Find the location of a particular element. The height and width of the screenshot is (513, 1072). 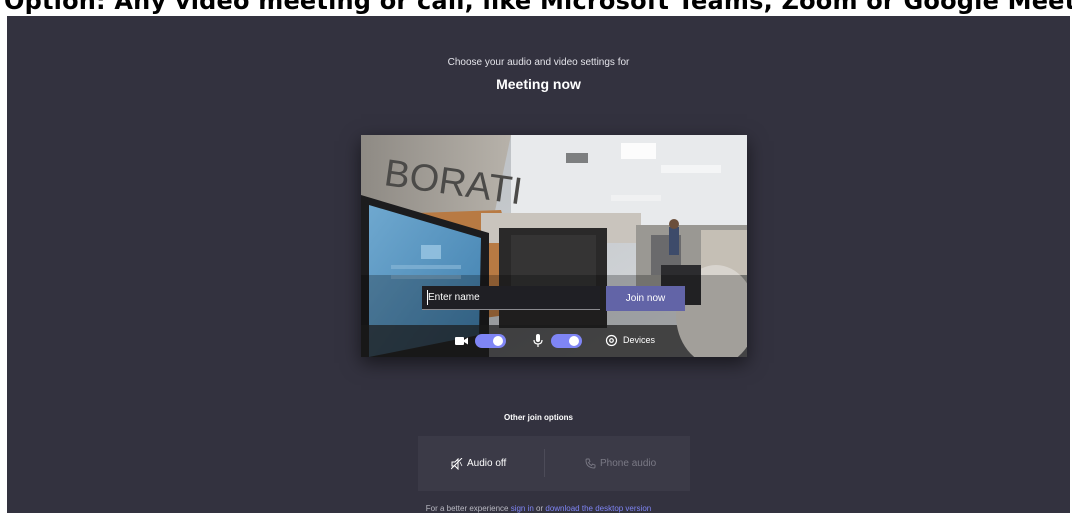

microphone-toggle-knob is located at coordinates (574, 341).